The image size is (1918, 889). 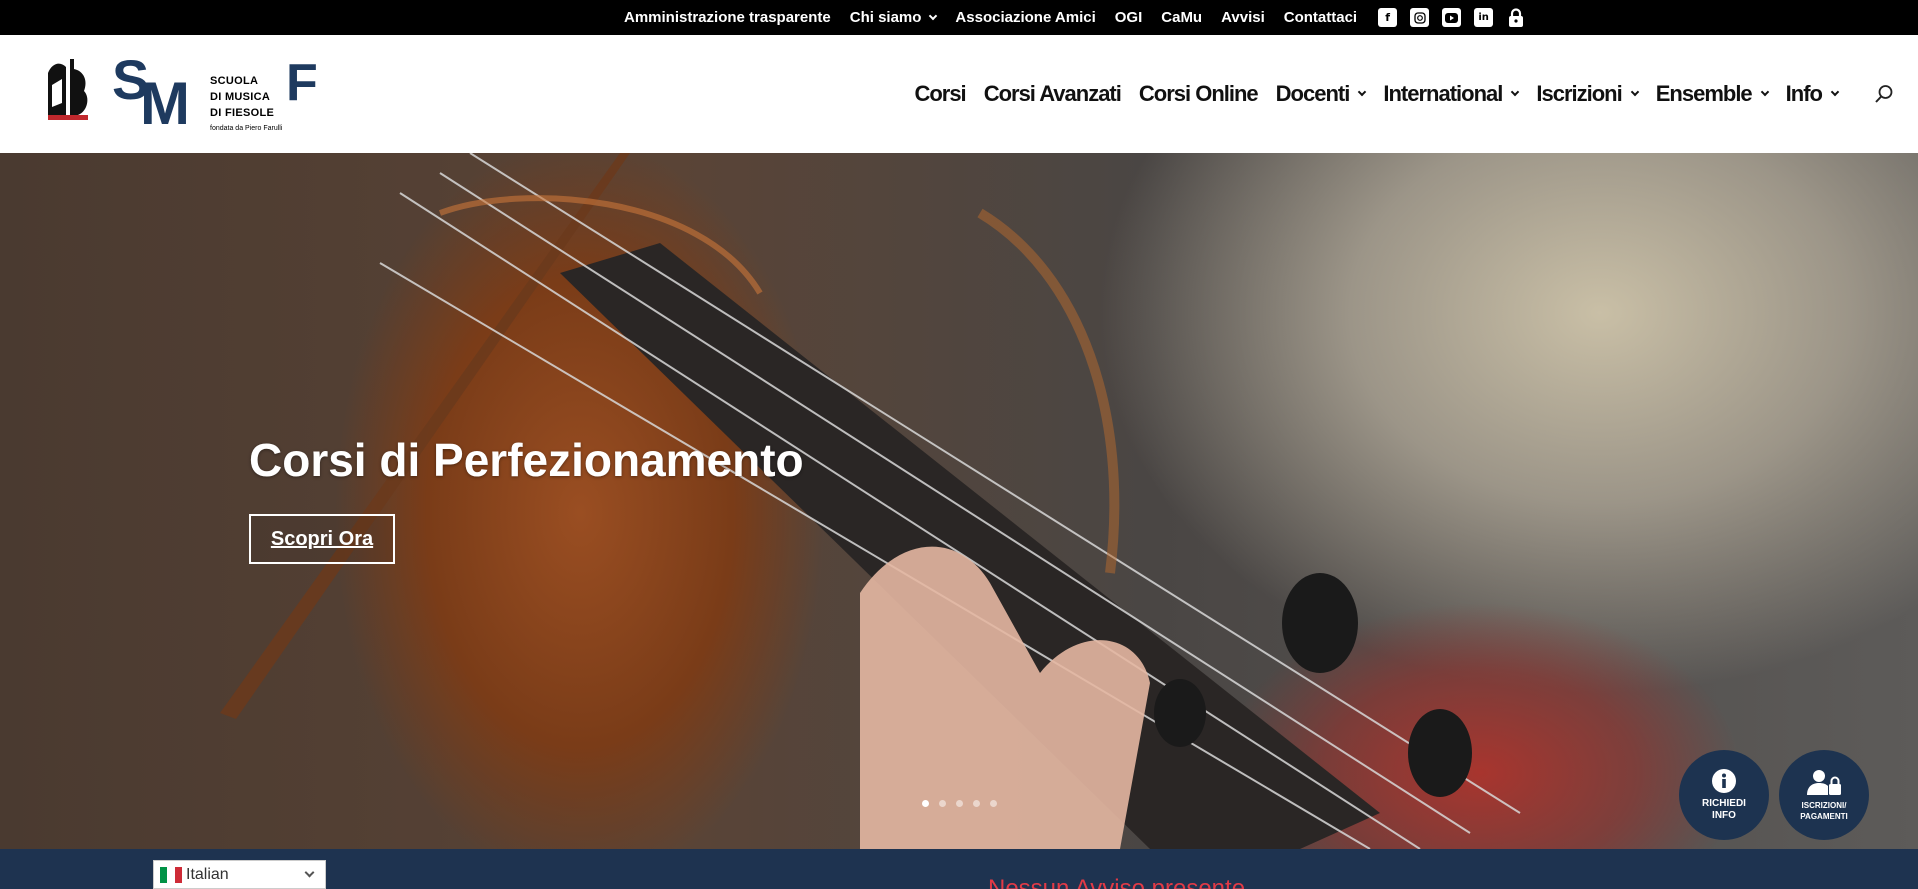 I want to click on nav-item-iscrizioni: Iscrizioni, so click(x=1587, y=94).